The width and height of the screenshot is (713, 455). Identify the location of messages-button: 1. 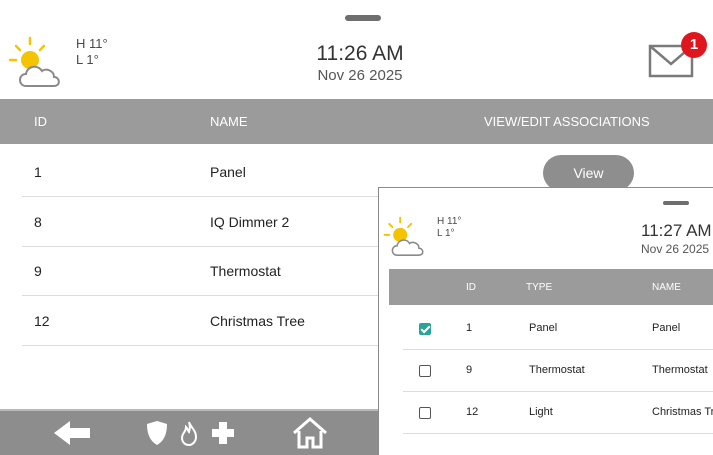
(679, 56).